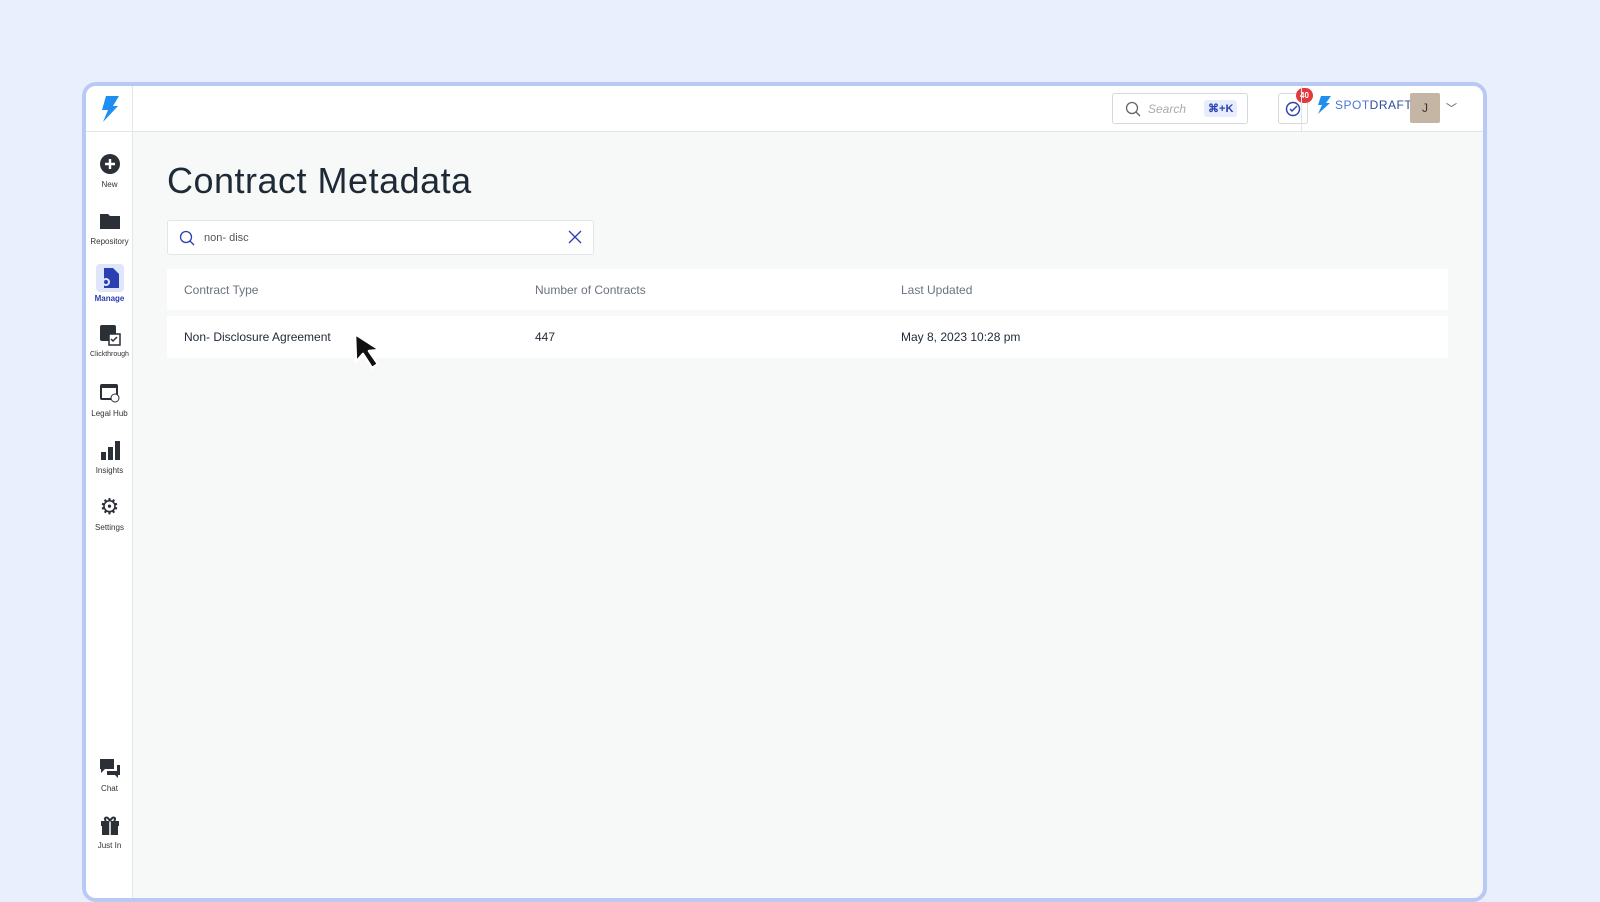  I want to click on sidebar-item-manage: Manage, so click(109, 283).